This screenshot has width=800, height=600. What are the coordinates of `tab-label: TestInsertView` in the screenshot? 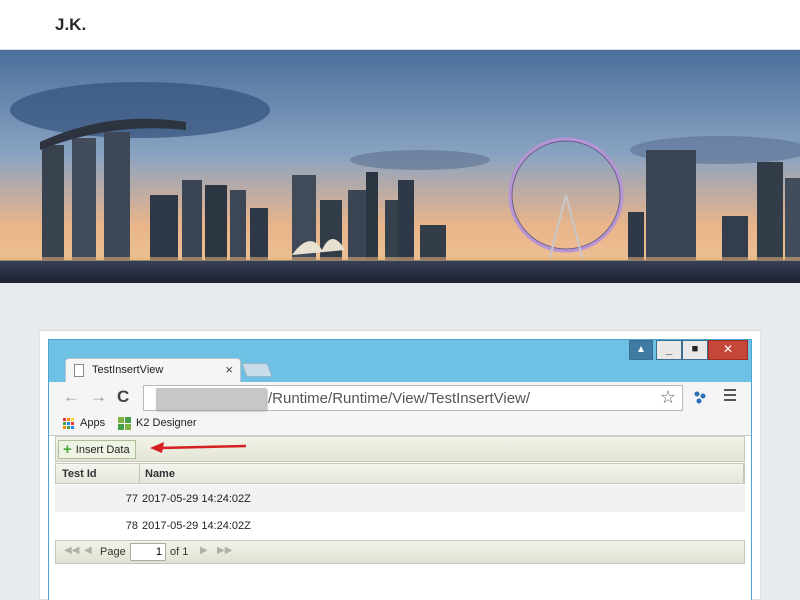 It's located at (128, 370).